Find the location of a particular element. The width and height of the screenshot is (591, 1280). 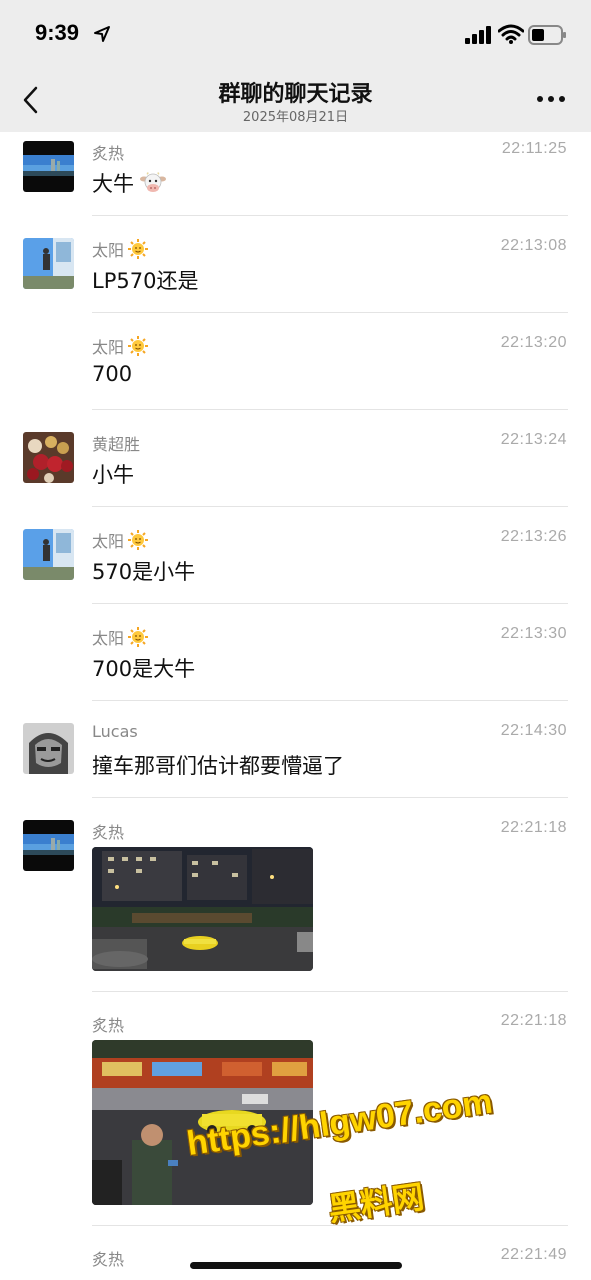

message-time: 22:13:24 is located at coordinates (533, 439).